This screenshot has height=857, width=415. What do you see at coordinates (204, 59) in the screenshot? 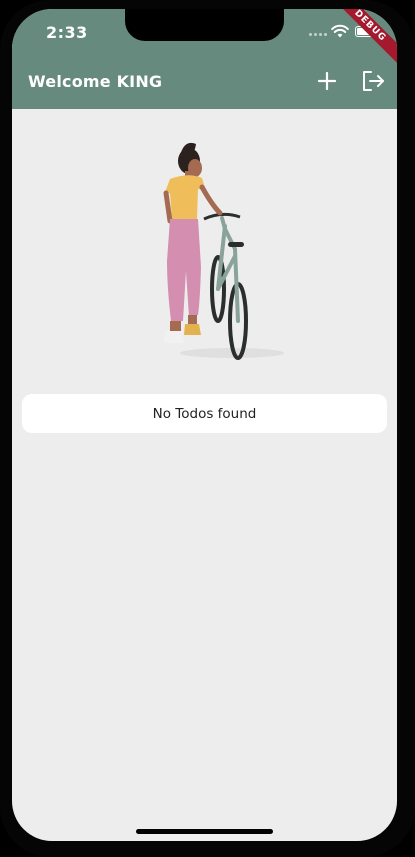
I see `app-bar: 2:33 DEBUG Welcome KING` at bounding box center [204, 59].